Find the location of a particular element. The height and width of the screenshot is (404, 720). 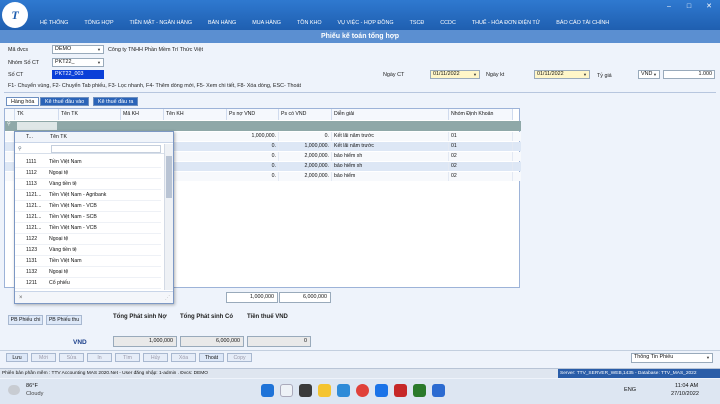

col-dien-giai: Diễn giải is located at coordinates (390, 114).